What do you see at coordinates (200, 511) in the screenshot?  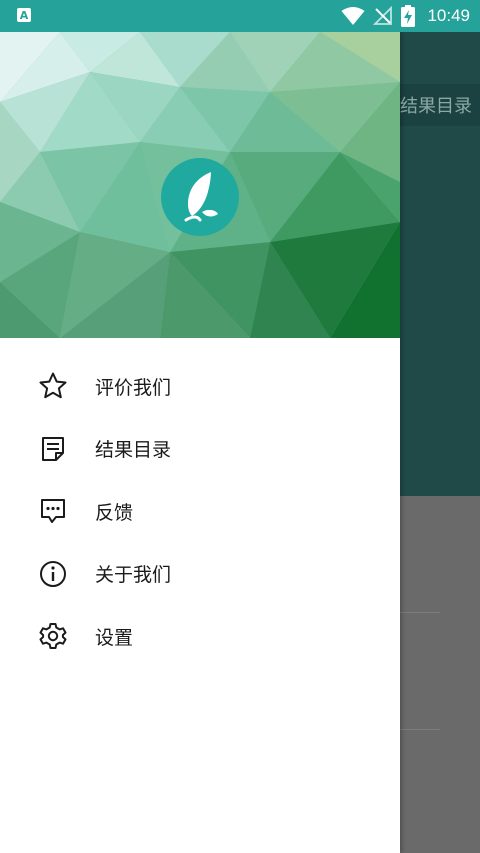 I see `menu-item-feedback: 反馈` at bounding box center [200, 511].